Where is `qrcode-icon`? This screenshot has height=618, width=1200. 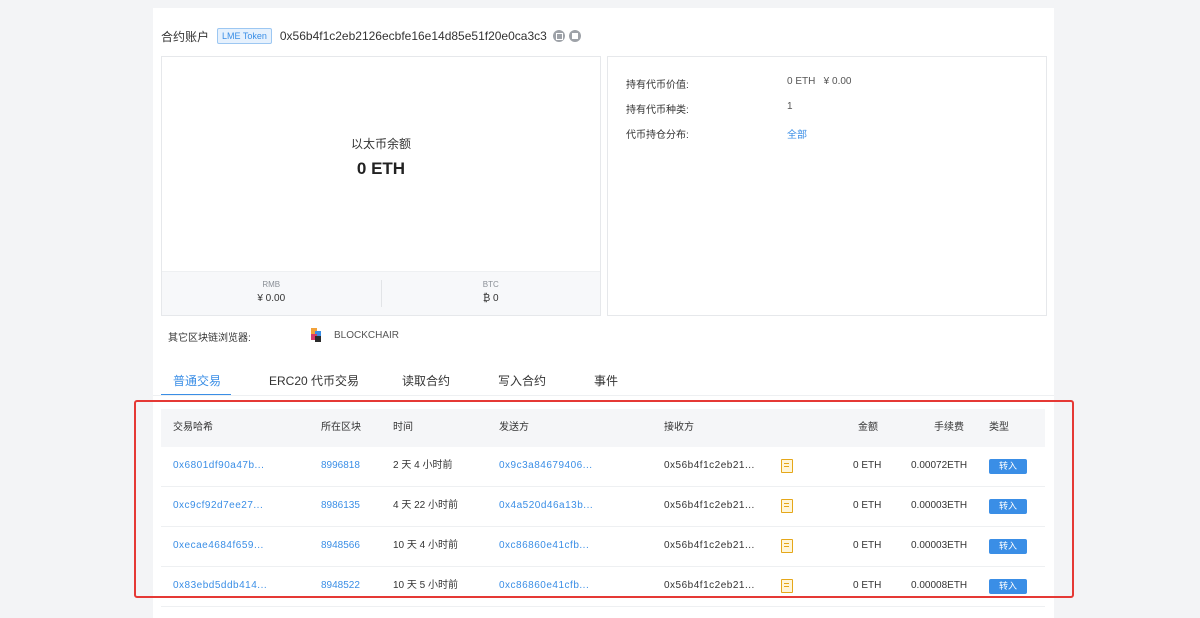 qrcode-icon is located at coordinates (574, 36).